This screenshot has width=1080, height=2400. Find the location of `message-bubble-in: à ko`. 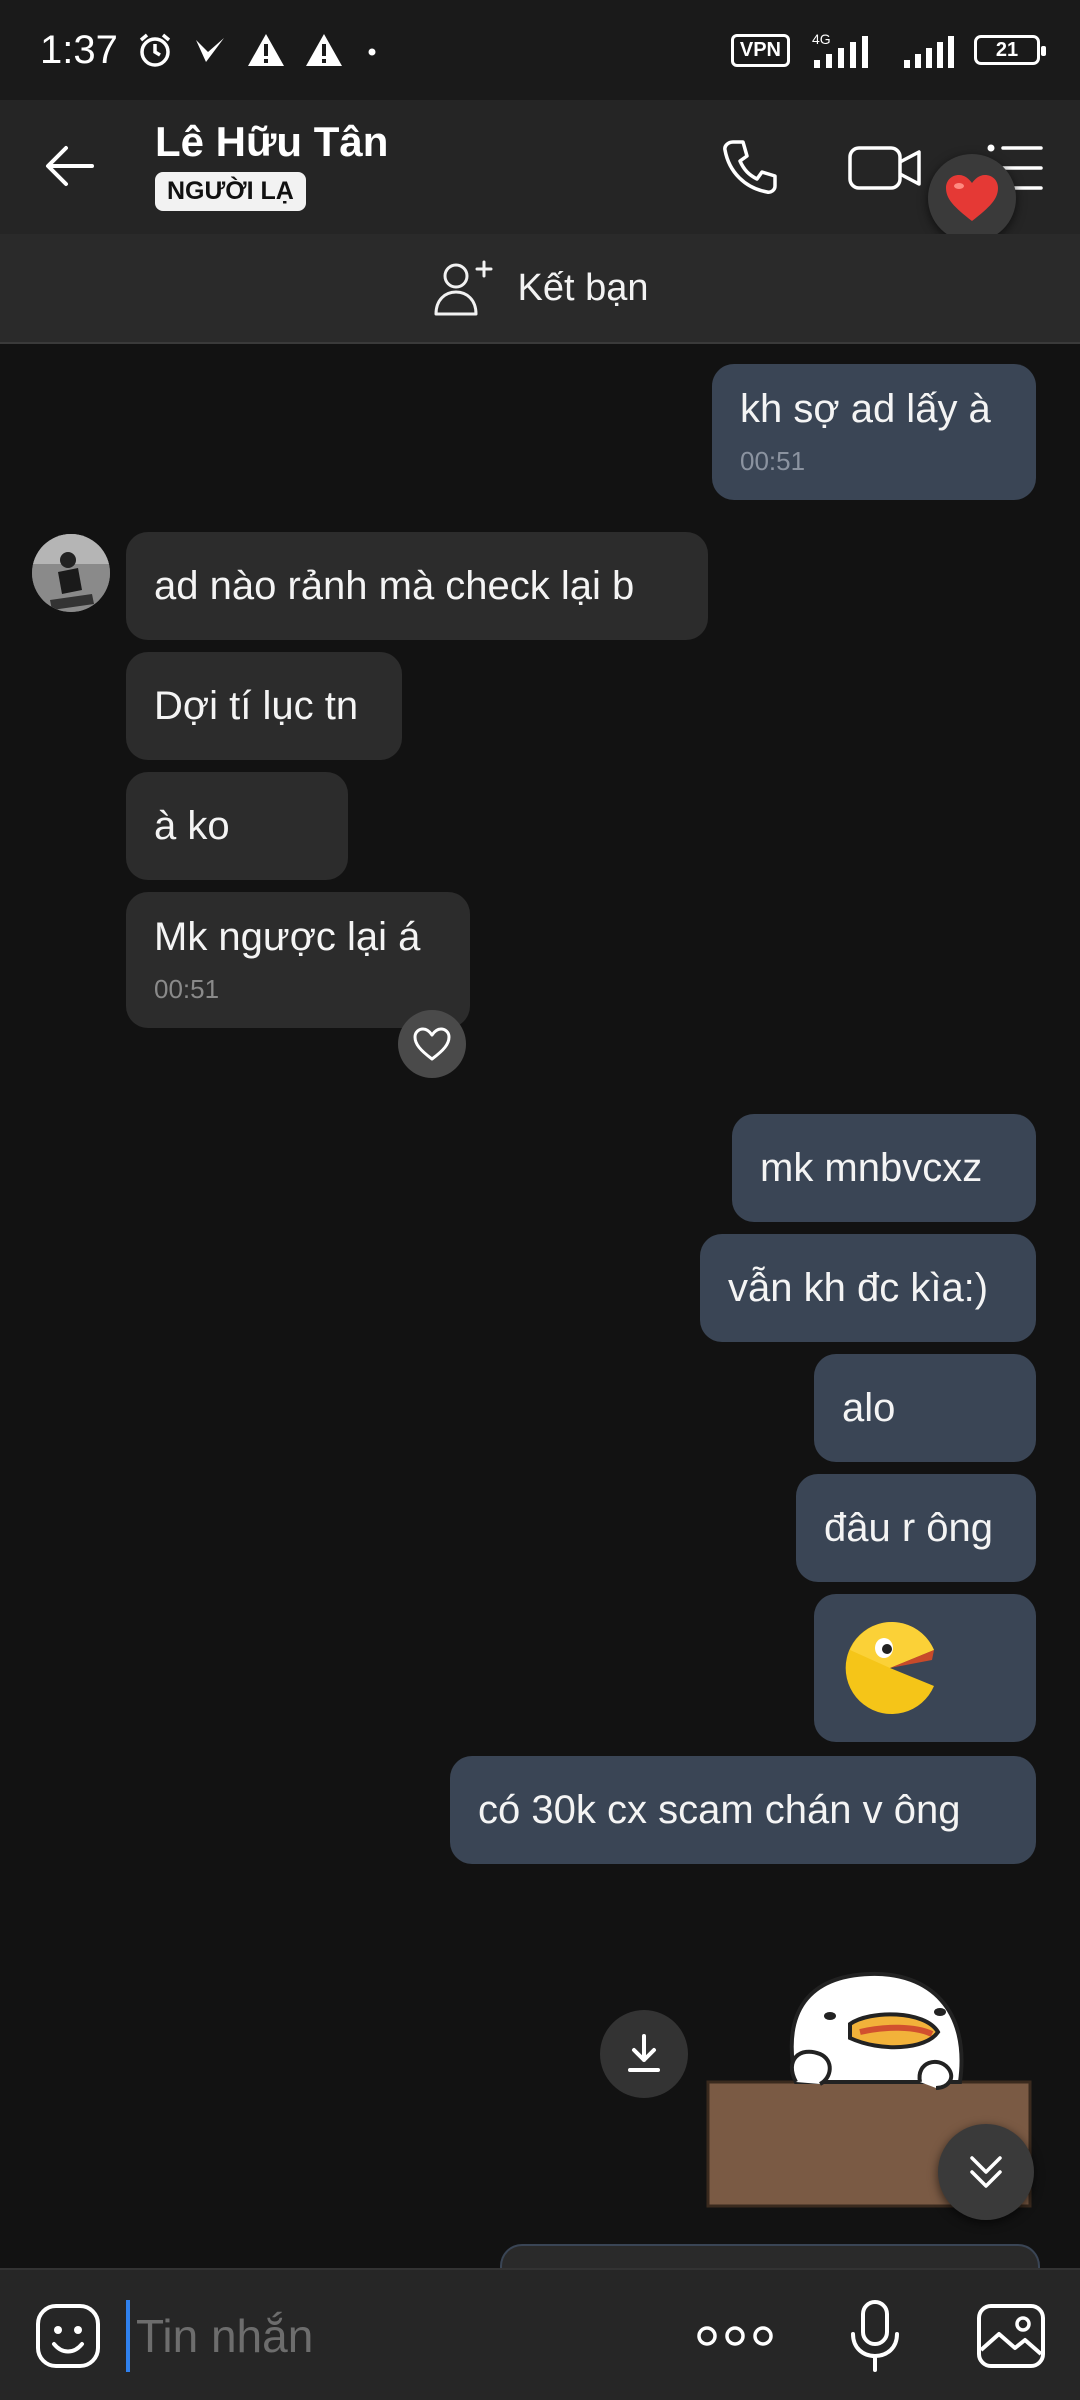

message-bubble-in: à ko is located at coordinates (237, 826).